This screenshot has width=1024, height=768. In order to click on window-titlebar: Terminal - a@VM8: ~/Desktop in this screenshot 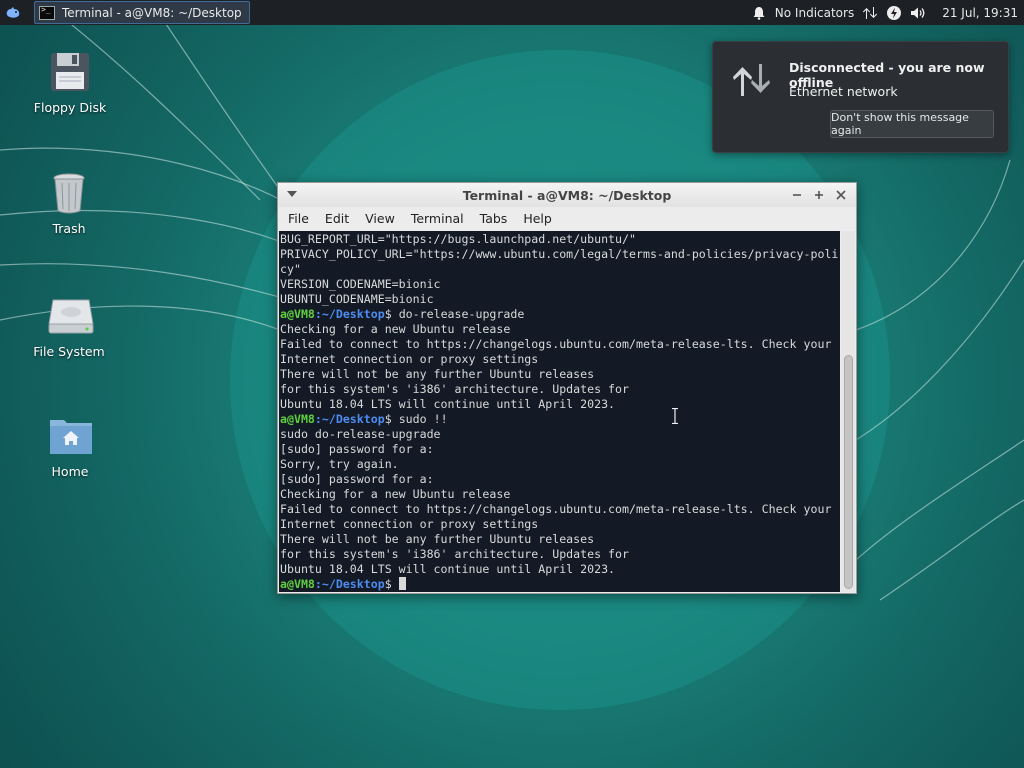, I will do `click(567, 195)`.